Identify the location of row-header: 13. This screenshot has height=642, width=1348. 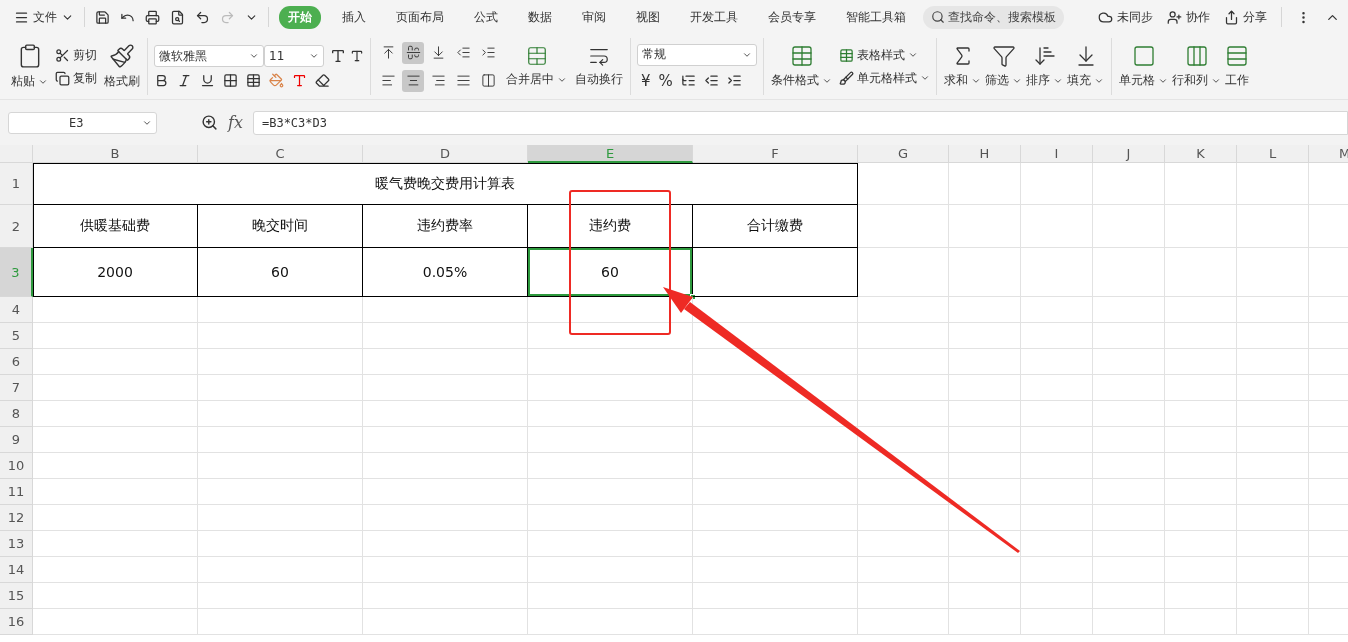
(16, 544).